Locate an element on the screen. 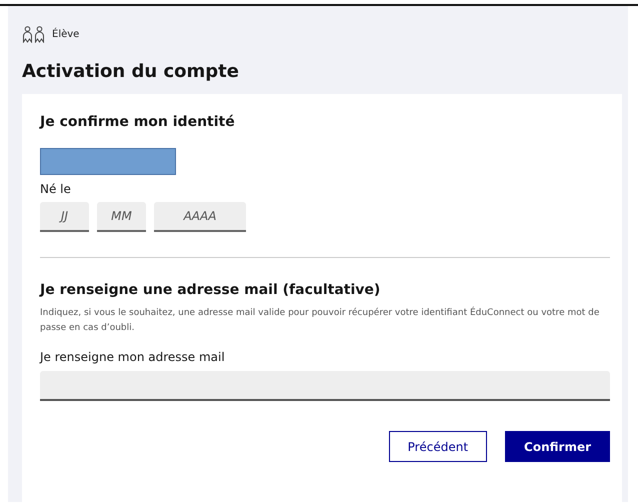 The width and height of the screenshot is (638, 504). birth-date-label: Né le is located at coordinates (56, 189).